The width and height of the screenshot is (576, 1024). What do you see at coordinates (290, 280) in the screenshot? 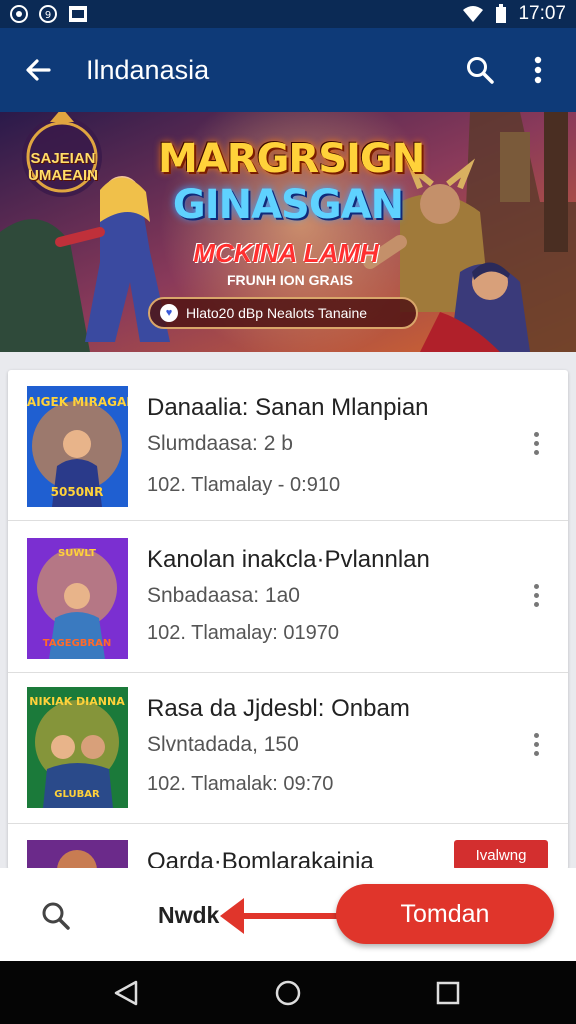
I see `banner-tagline: FRUNH ION GRAIS` at bounding box center [290, 280].